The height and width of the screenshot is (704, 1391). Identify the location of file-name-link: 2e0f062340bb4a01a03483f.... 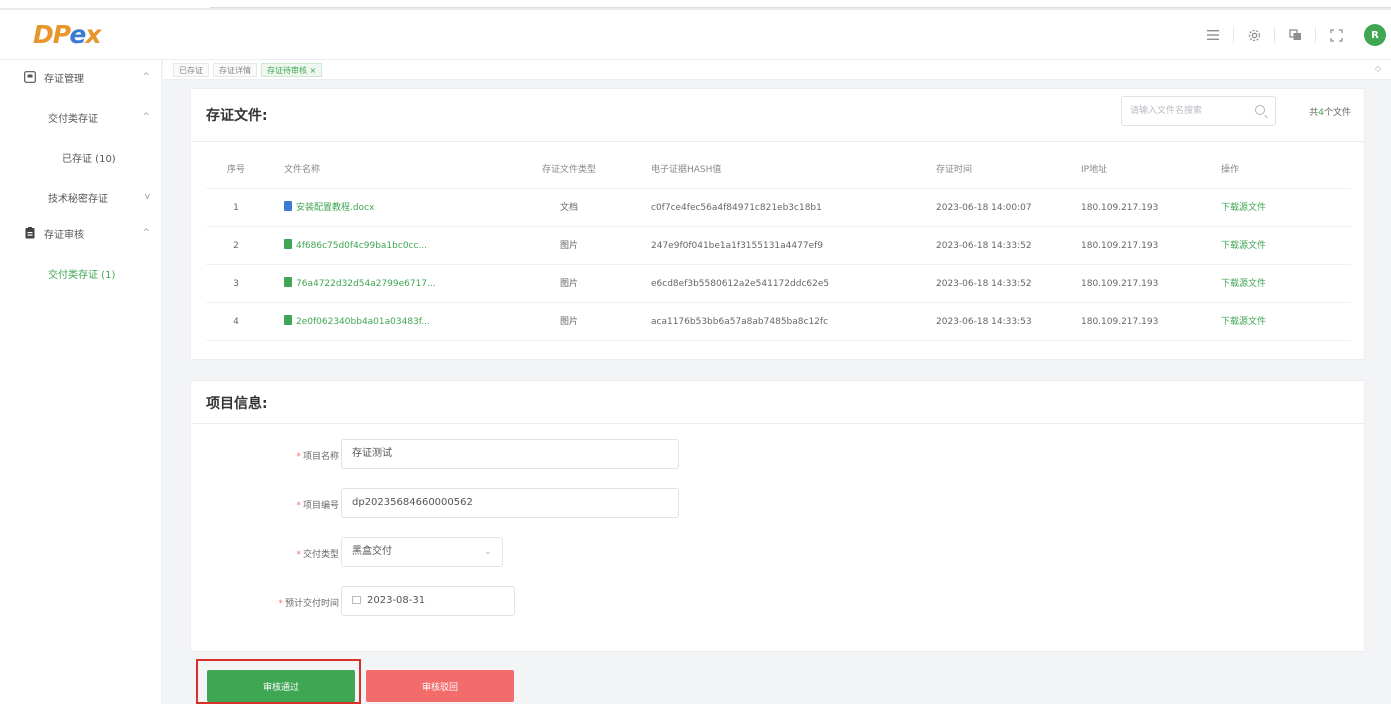
(394, 322).